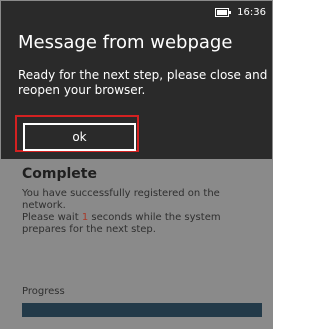 The image size is (320, 329). I want to click on progress-bar-fill, so click(142, 310).